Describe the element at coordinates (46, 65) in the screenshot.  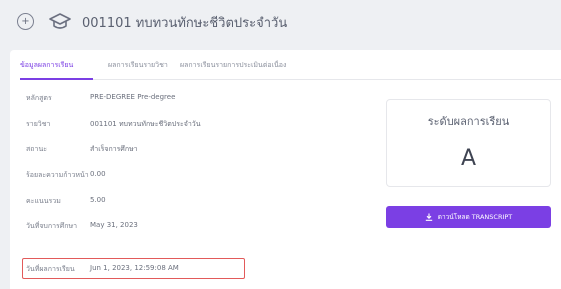
I see `tab-grade-info: ข้อมูลผลการเรียน` at that location.